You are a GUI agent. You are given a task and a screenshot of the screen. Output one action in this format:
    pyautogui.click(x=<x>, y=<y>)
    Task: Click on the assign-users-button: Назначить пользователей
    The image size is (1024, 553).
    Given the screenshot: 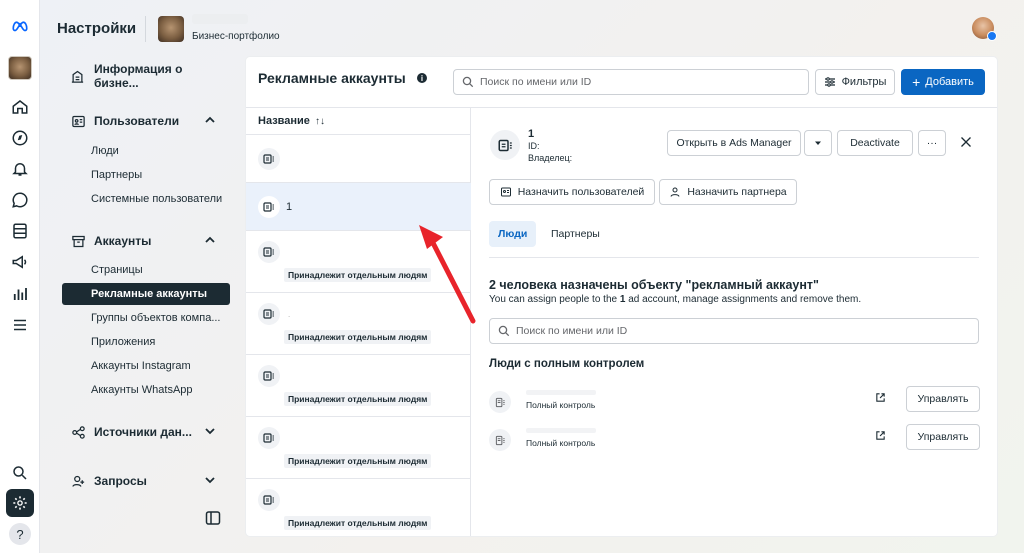 What is the action you would take?
    pyautogui.click(x=572, y=192)
    